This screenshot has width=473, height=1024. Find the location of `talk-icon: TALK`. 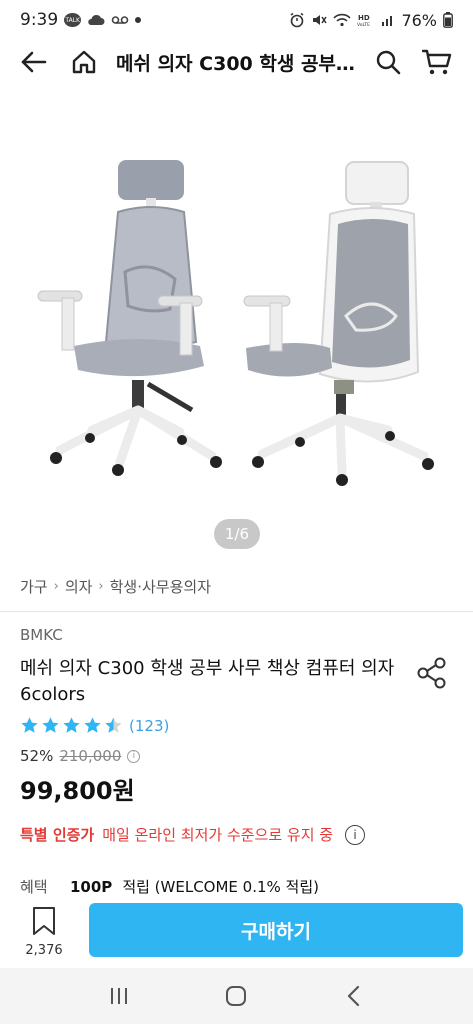

talk-icon: TALK is located at coordinates (73, 20).